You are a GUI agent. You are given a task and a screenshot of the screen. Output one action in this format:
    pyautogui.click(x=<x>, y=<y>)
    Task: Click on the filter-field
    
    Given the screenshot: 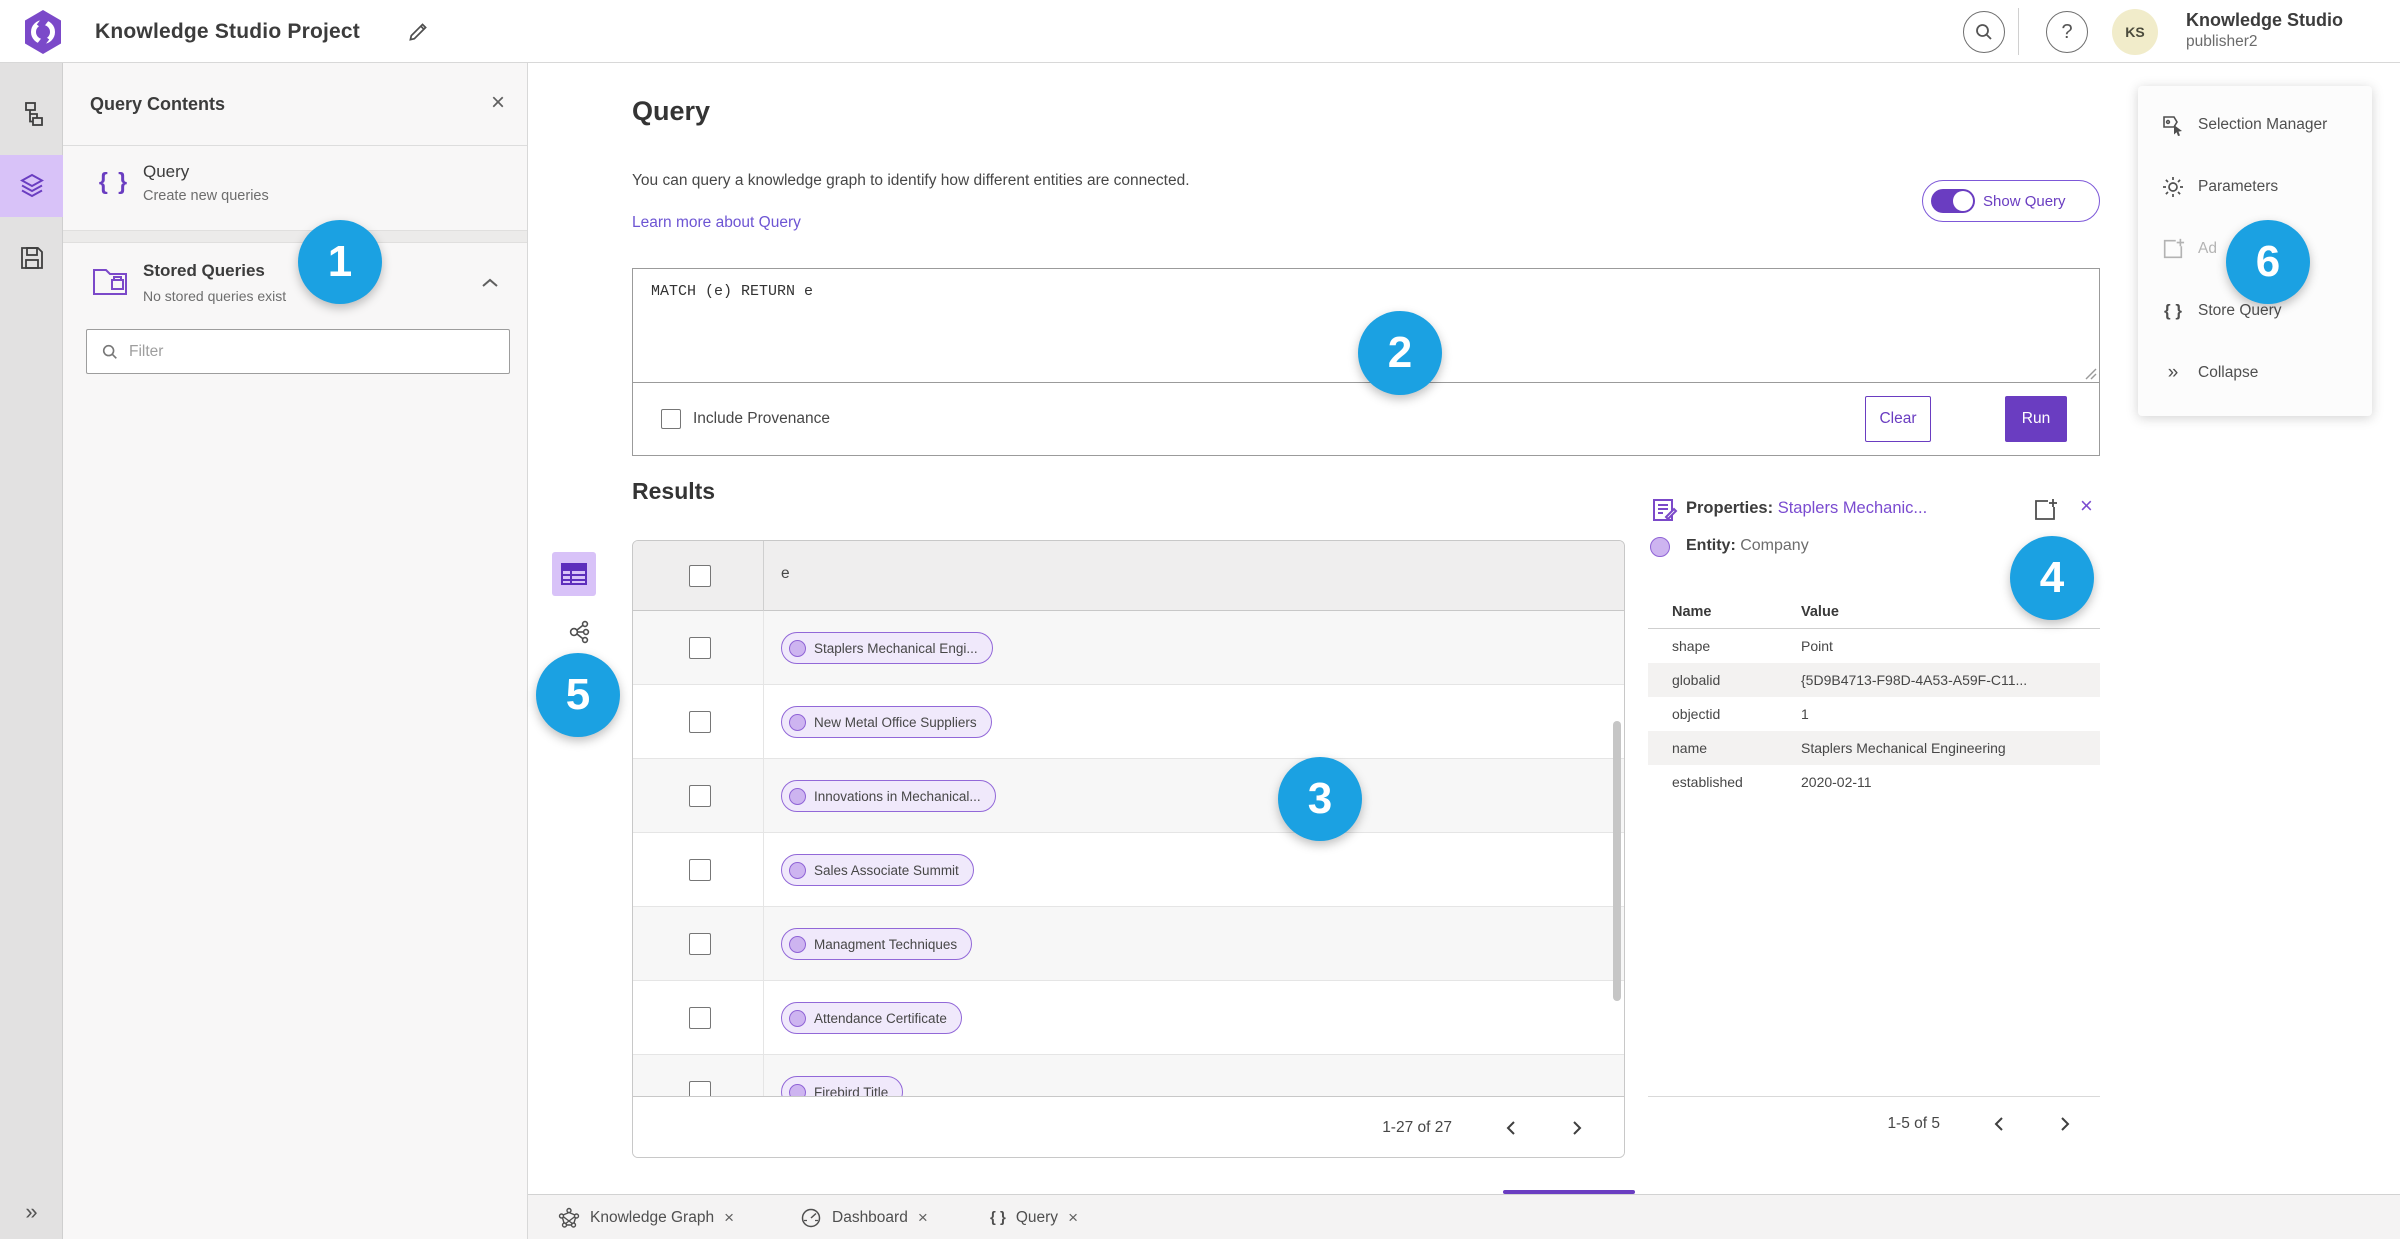 What is the action you would take?
    pyautogui.click(x=298, y=351)
    